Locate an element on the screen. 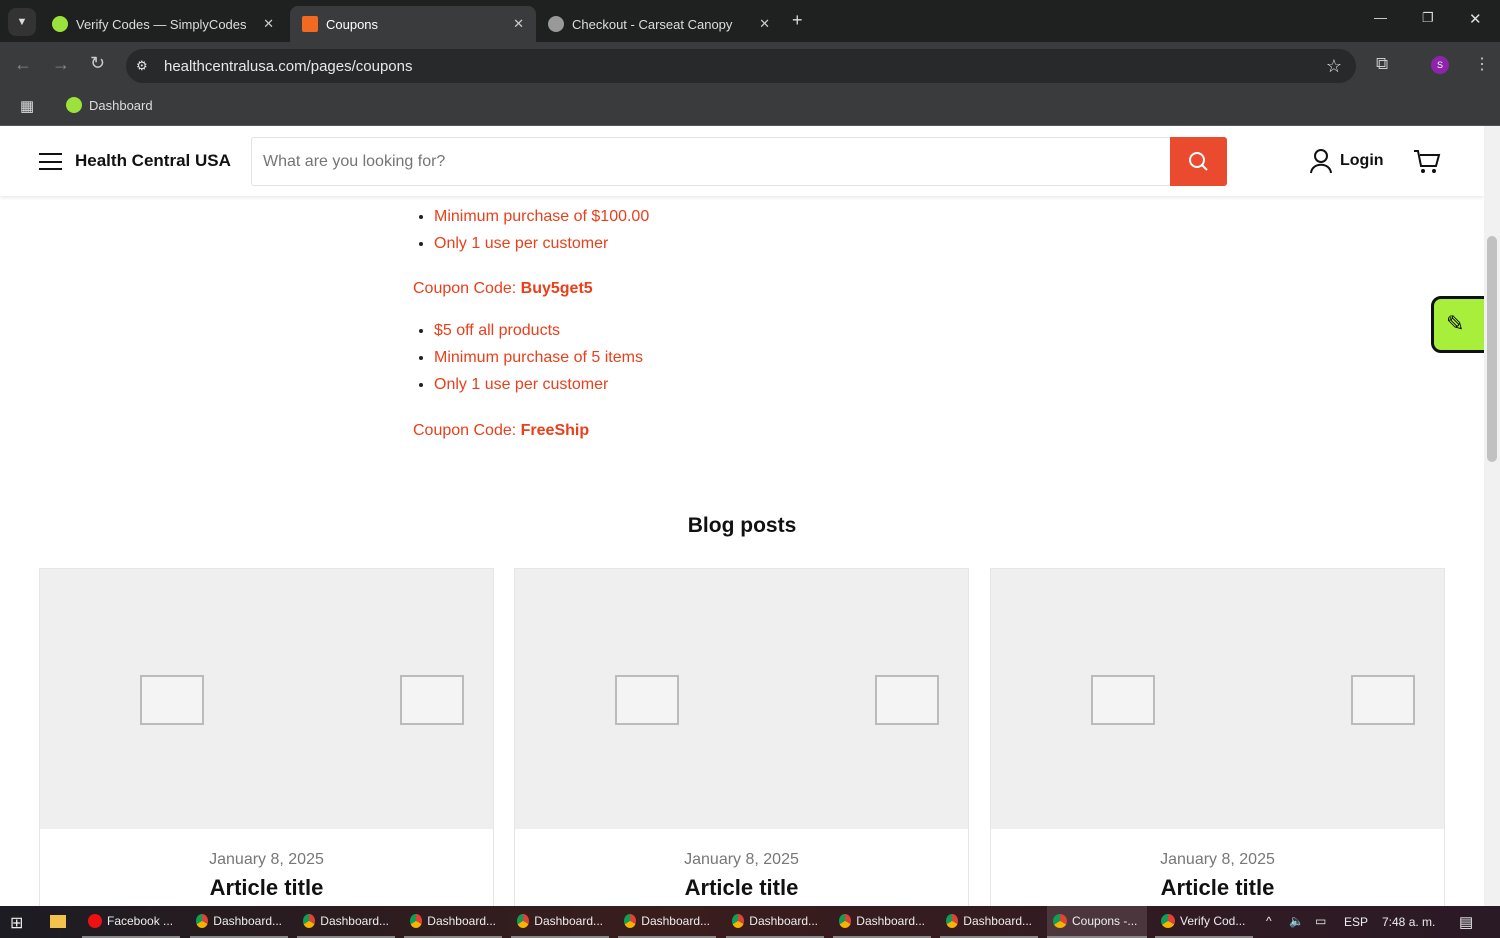 This screenshot has height=938, width=1500. site-header: Health Central USA Login is located at coordinates (742, 161).